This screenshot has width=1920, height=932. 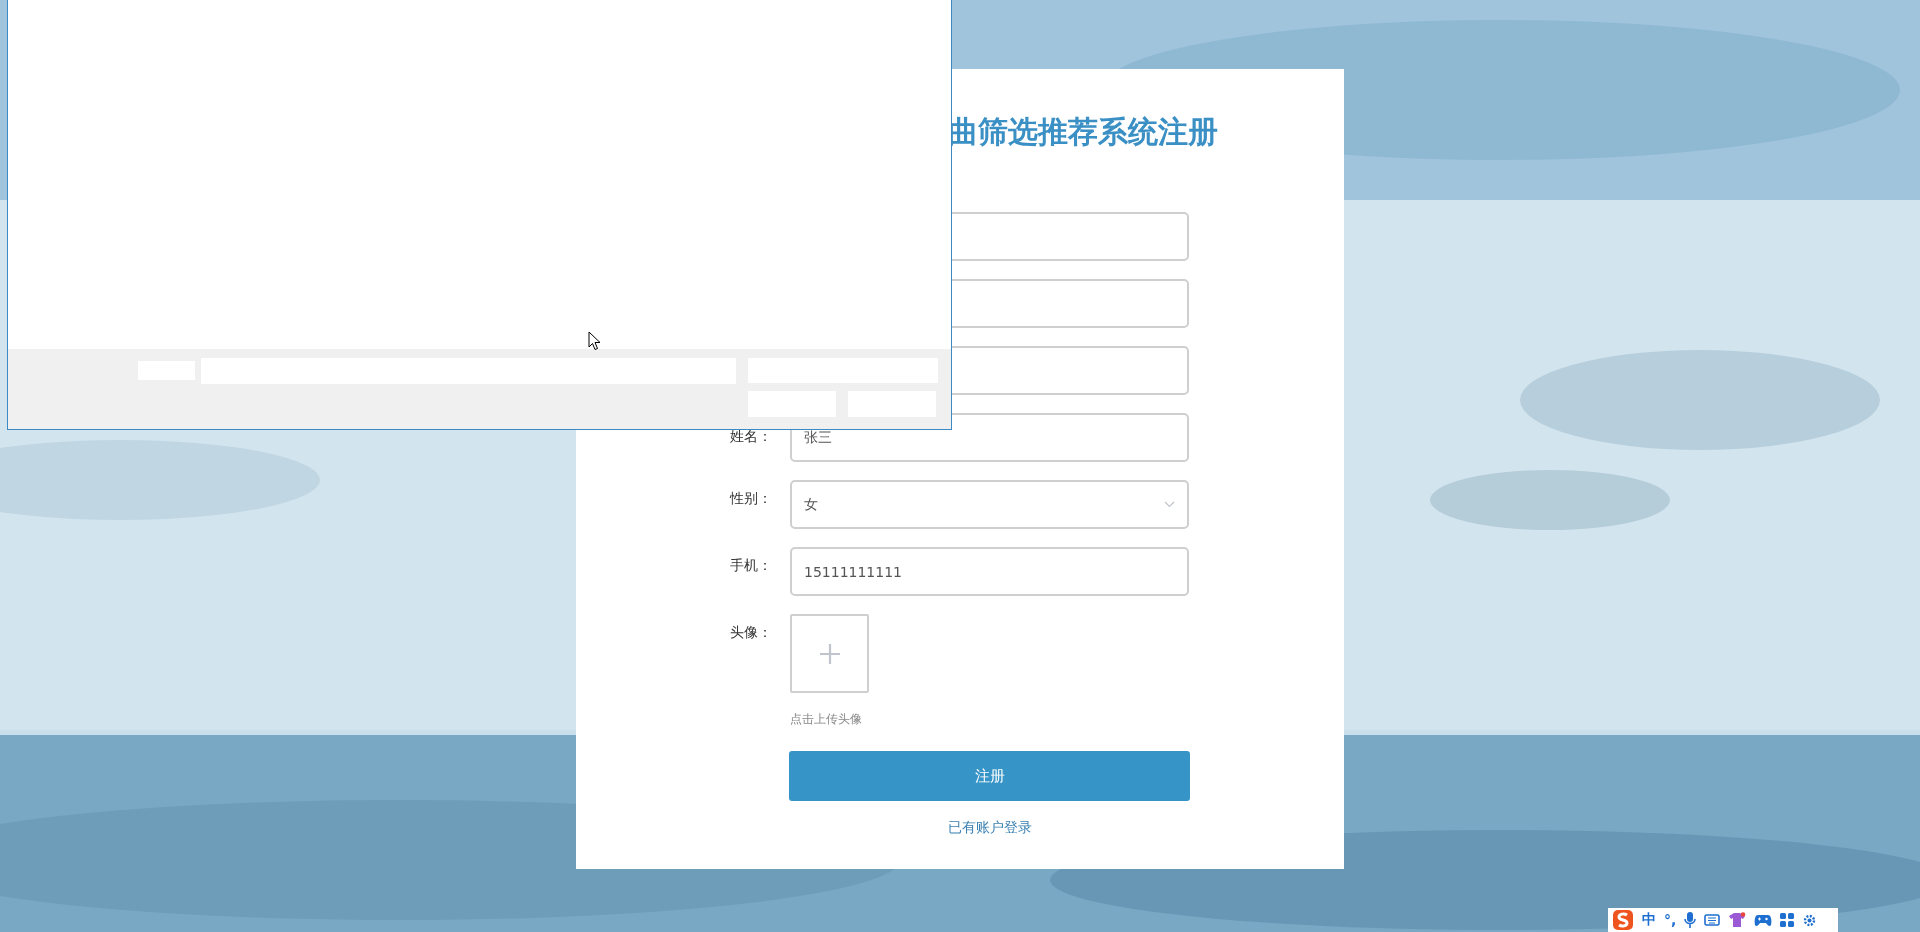 What do you see at coordinates (1763, 920) in the screenshot?
I see `gamepad-icon` at bounding box center [1763, 920].